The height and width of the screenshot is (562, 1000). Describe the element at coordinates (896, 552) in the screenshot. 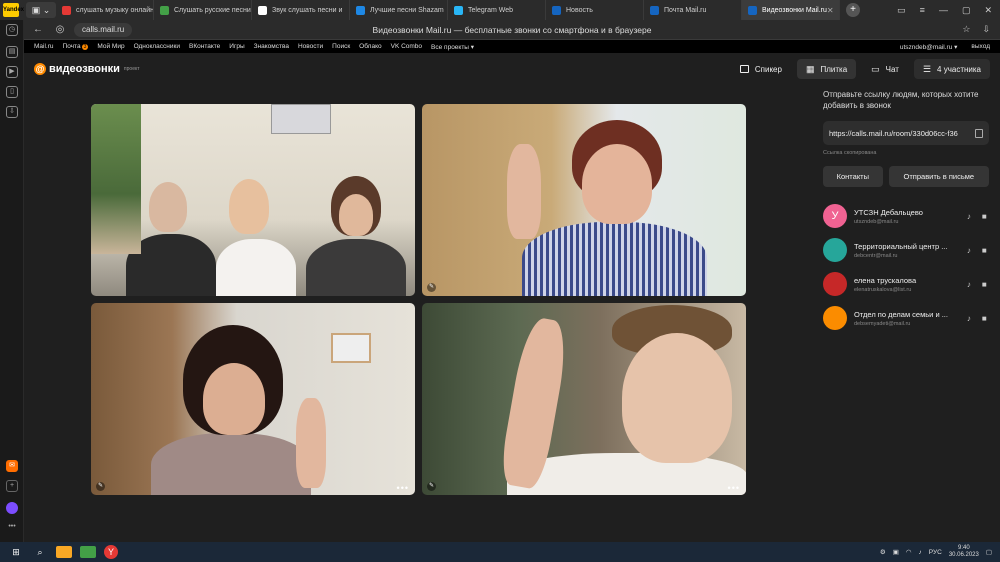

I see `tray-icon: ▣` at that location.